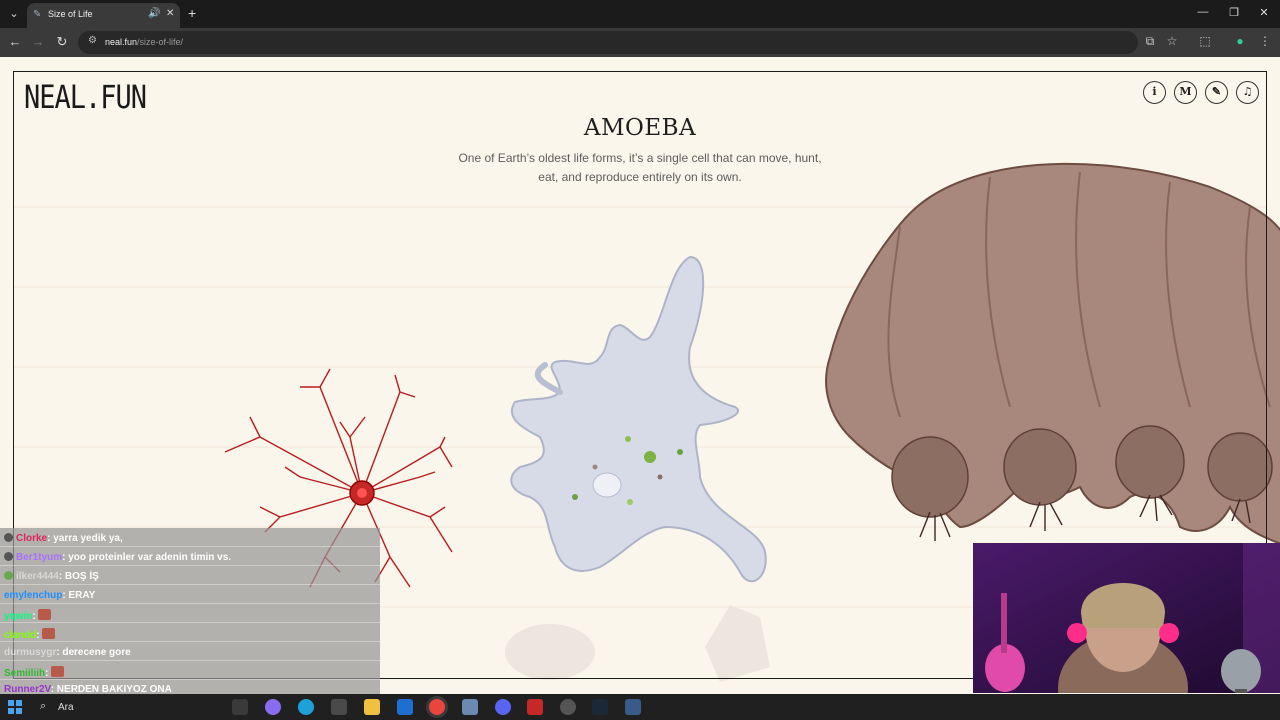 The image size is (1280, 720). Describe the element at coordinates (1265, 41) in the screenshot. I see `more-menu-icon: ⋮` at that location.